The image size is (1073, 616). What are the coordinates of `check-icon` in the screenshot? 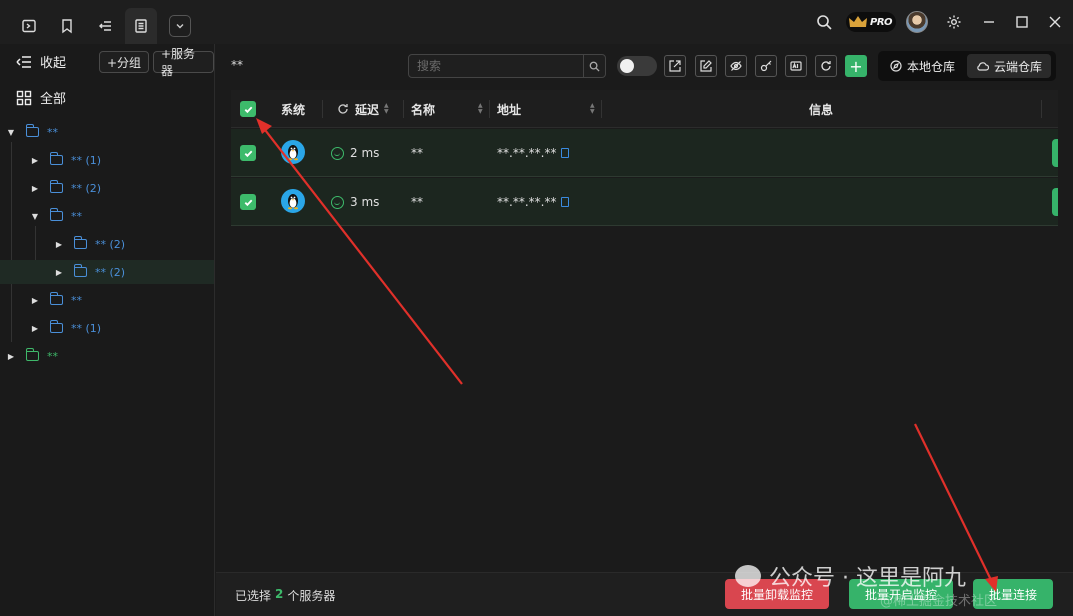 It's located at (248, 153).